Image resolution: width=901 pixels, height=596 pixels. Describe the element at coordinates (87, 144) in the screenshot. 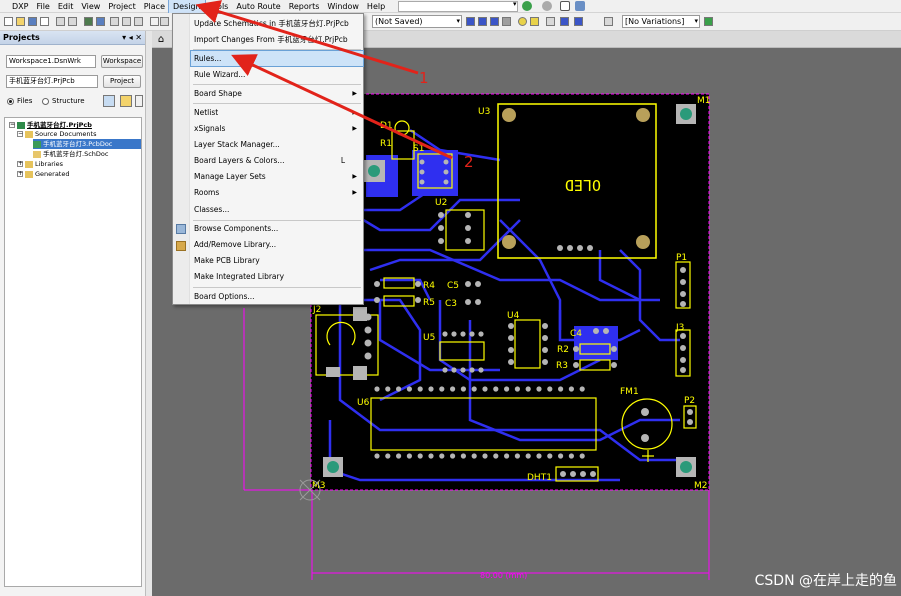

I see `tree-pcb-doc: 手机蓝牙台灯3.PcbDoc` at that location.